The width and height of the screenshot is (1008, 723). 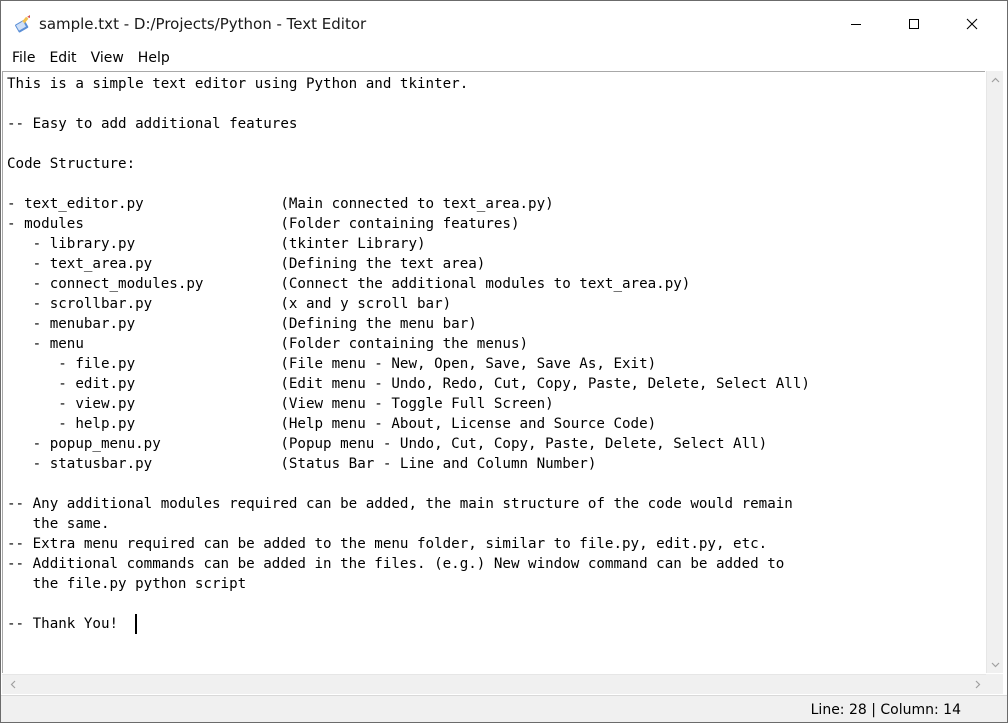 I want to click on scrollbar-corner, so click(x=994, y=684).